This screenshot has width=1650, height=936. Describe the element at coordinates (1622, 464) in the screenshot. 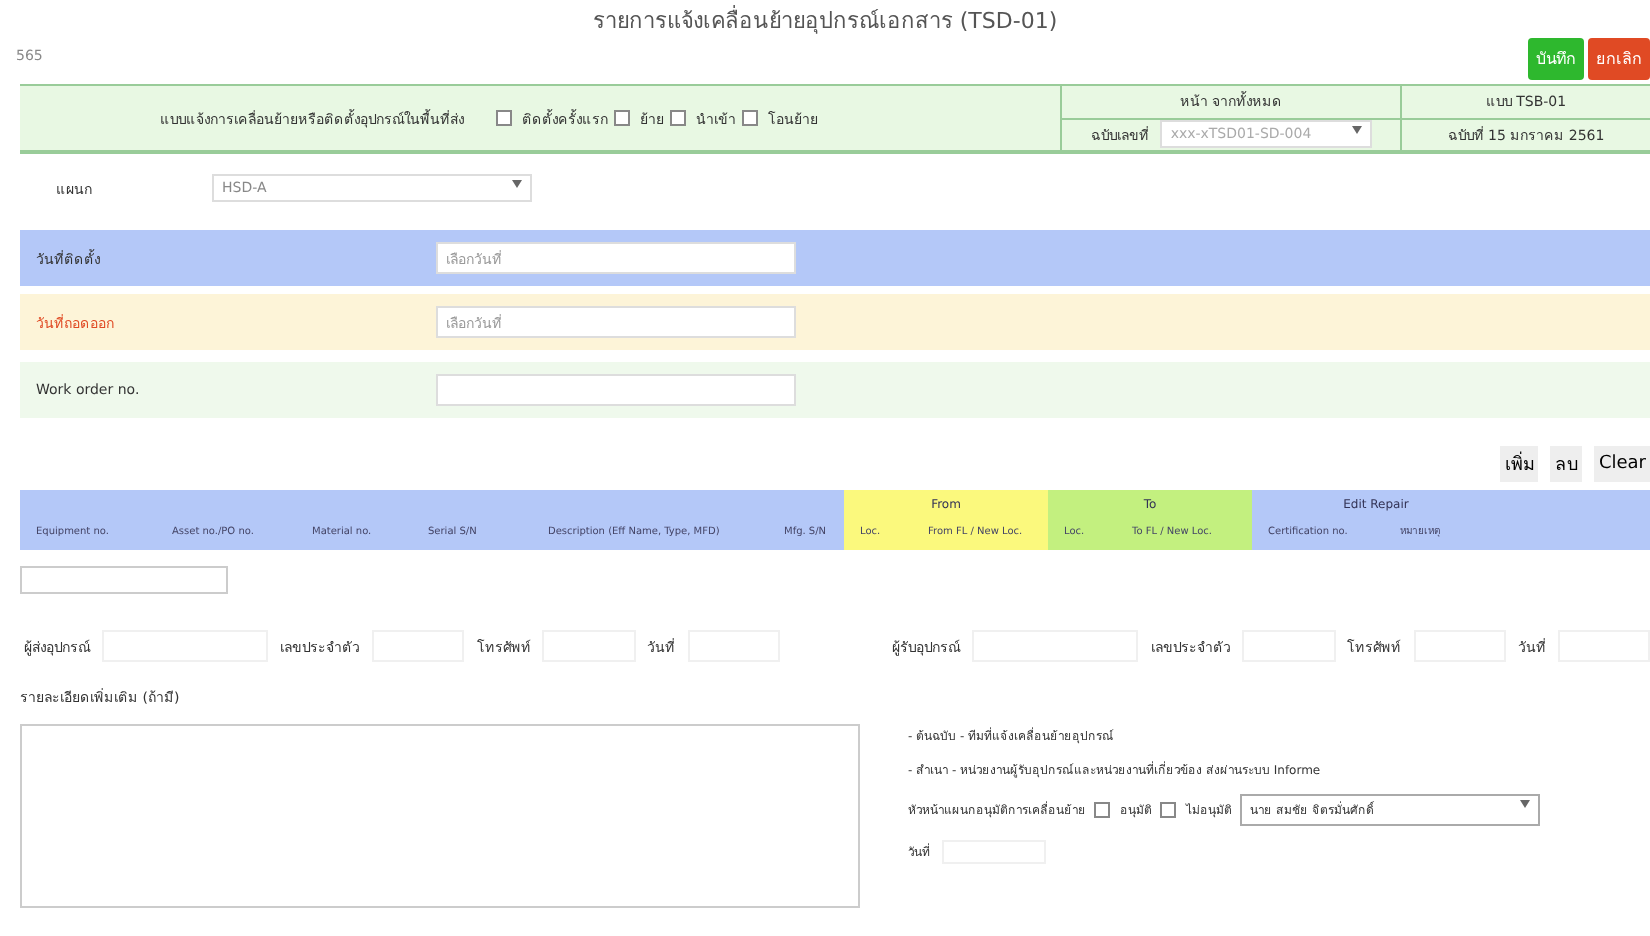

I see `table-button: Clear` at that location.